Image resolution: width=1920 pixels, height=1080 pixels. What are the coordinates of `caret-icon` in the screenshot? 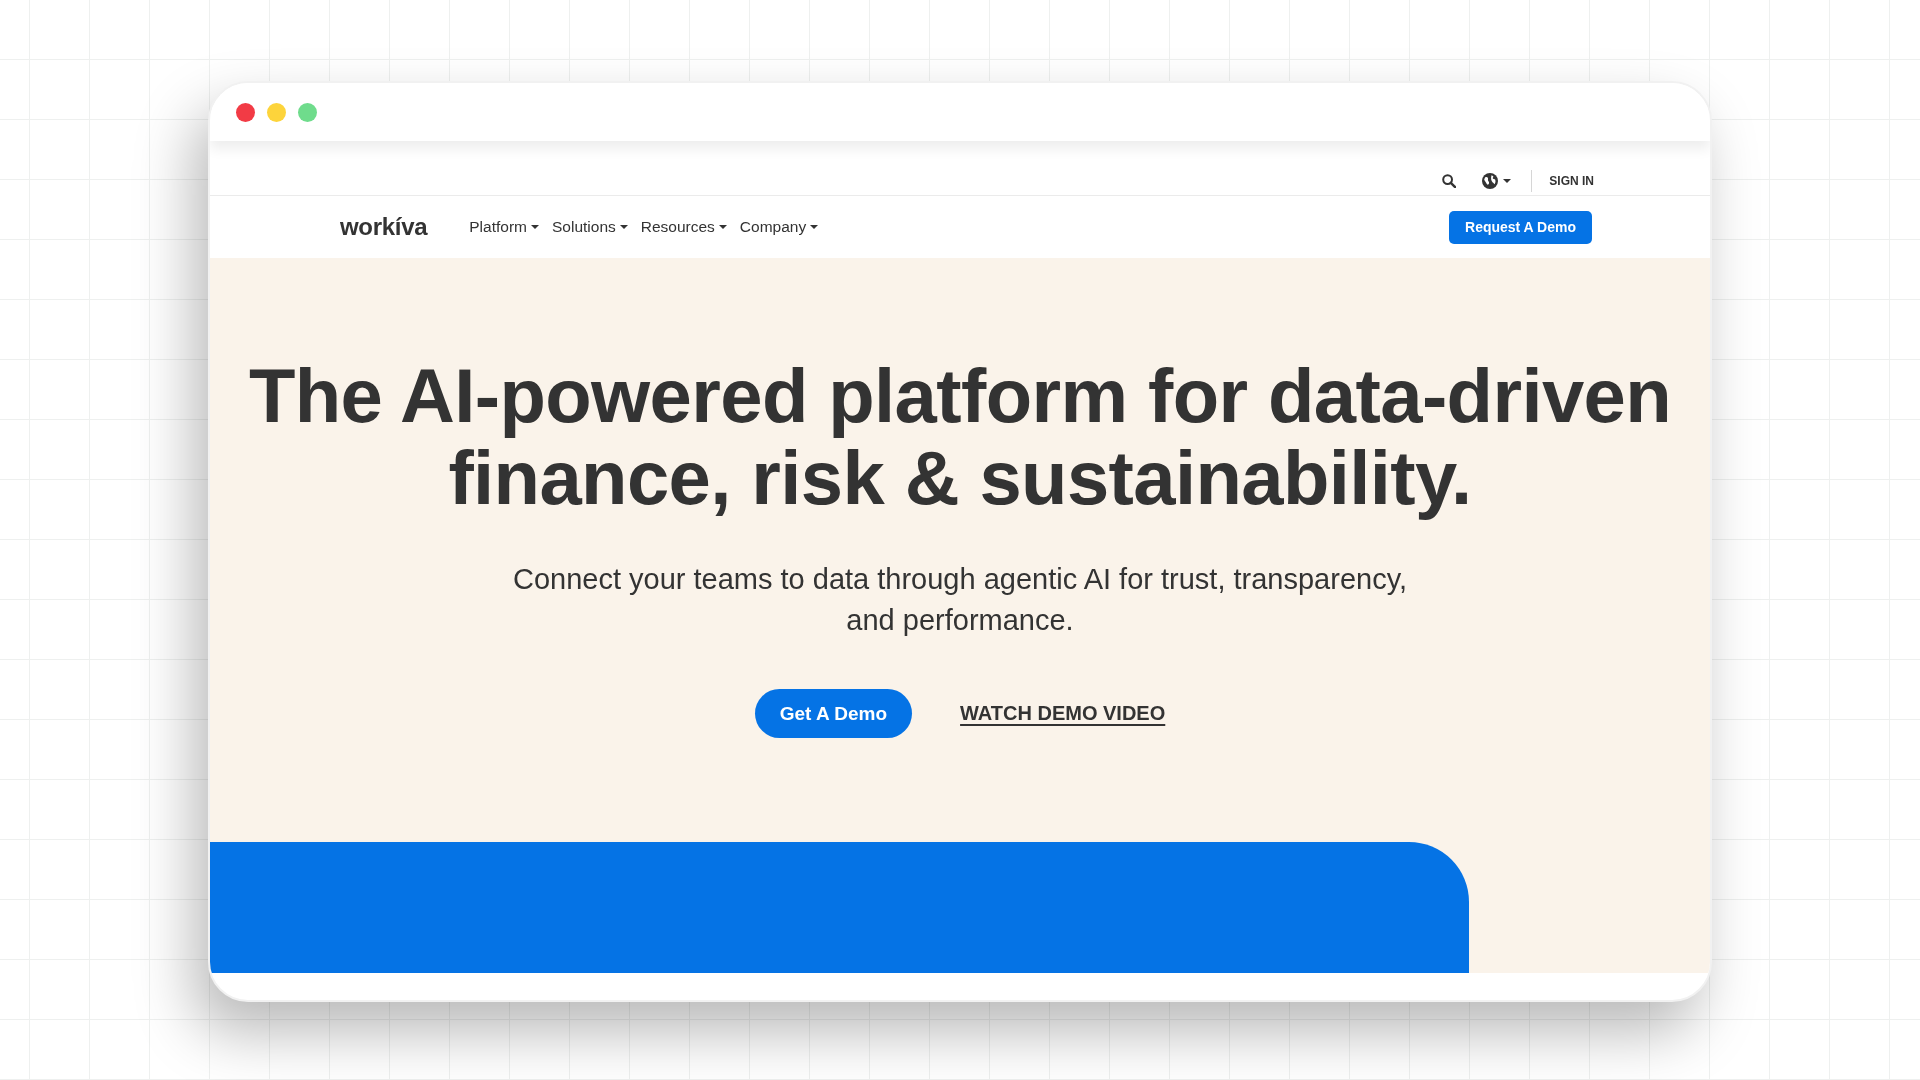 It's located at (1507, 181).